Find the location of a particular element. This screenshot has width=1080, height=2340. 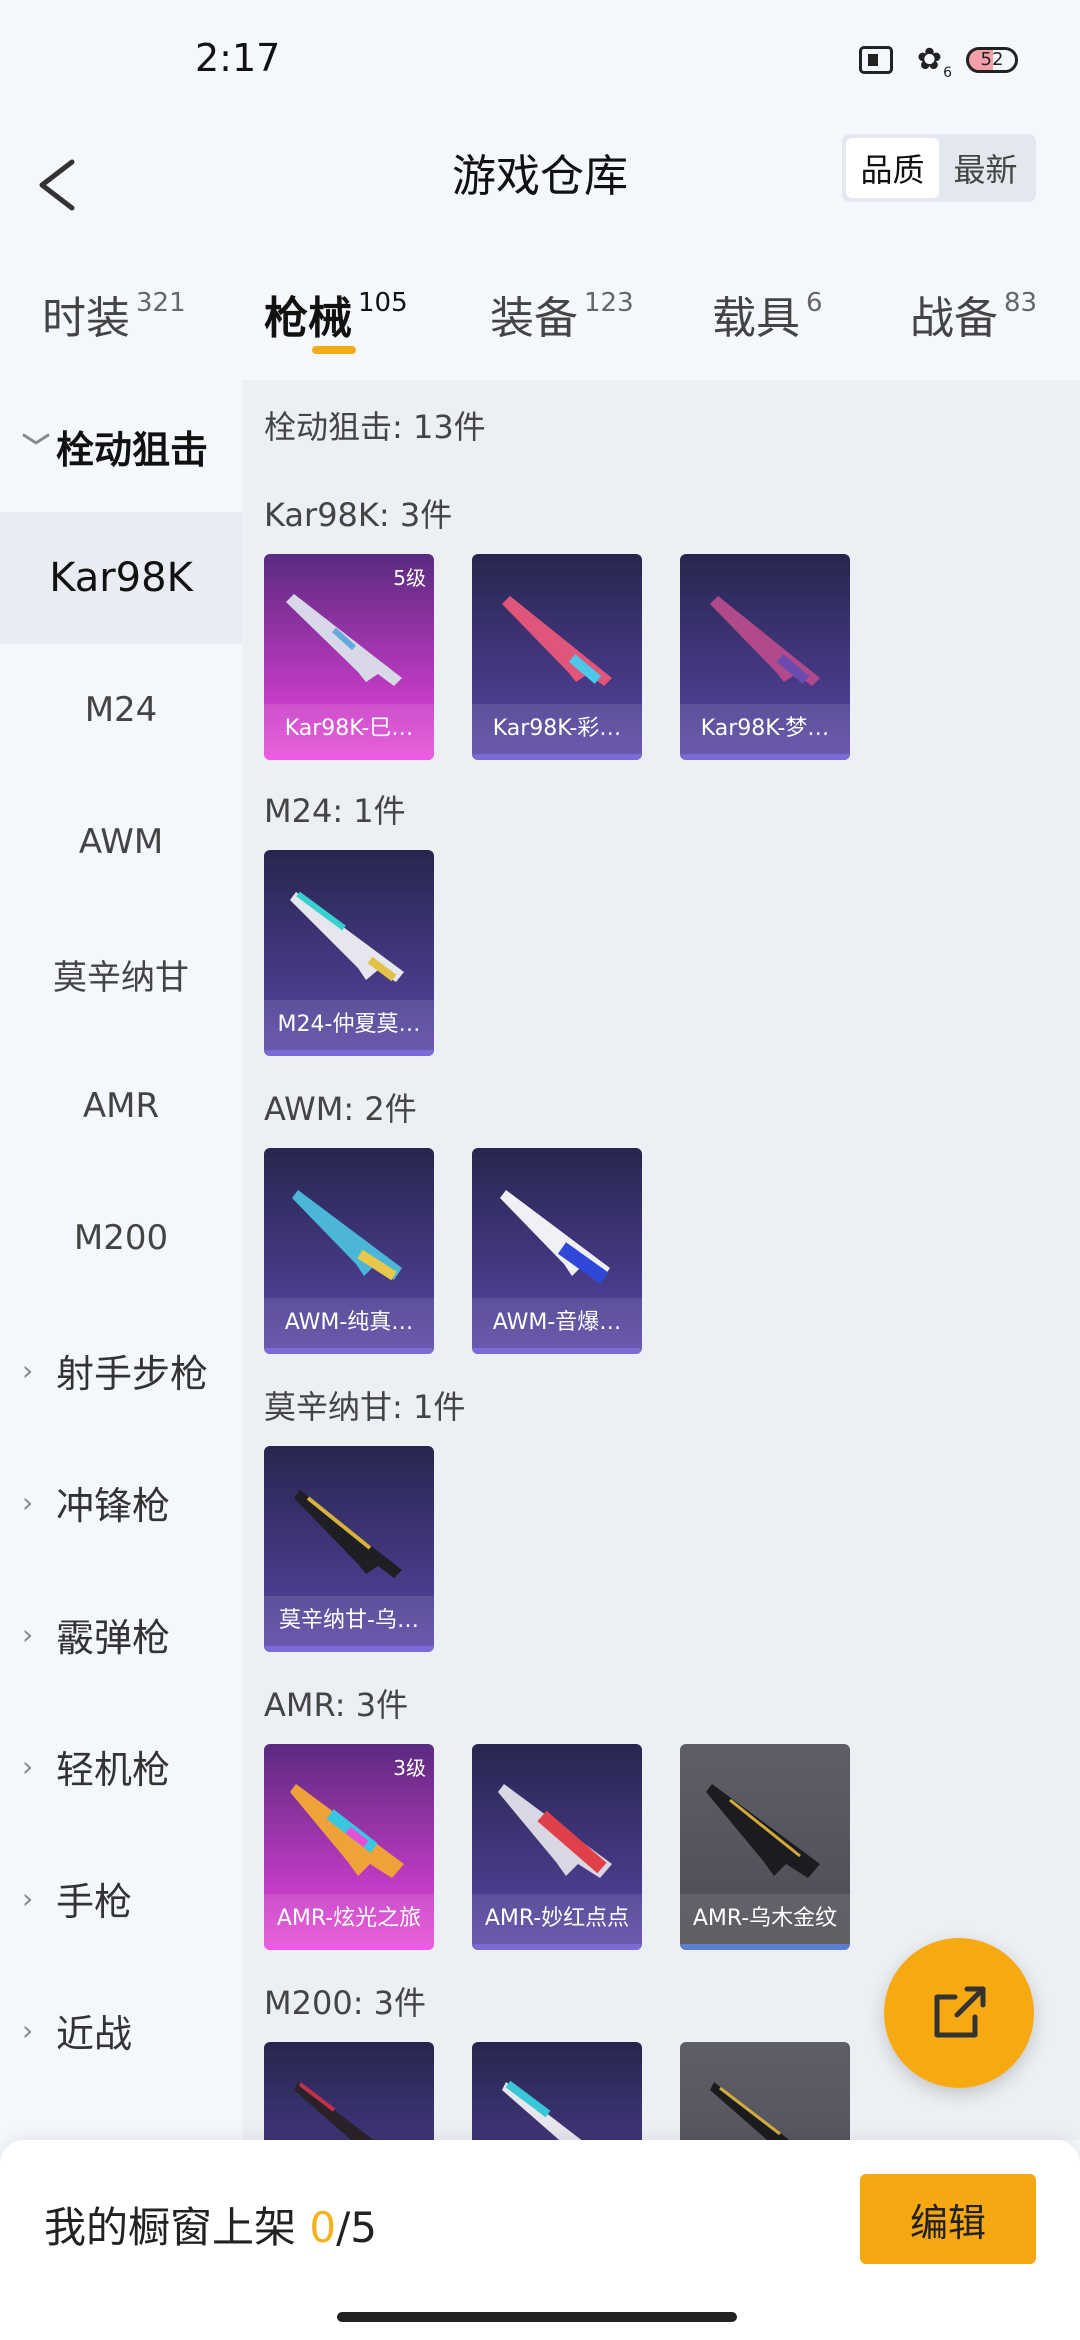

tab-fashion: 时装 321 is located at coordinates (114, 314).